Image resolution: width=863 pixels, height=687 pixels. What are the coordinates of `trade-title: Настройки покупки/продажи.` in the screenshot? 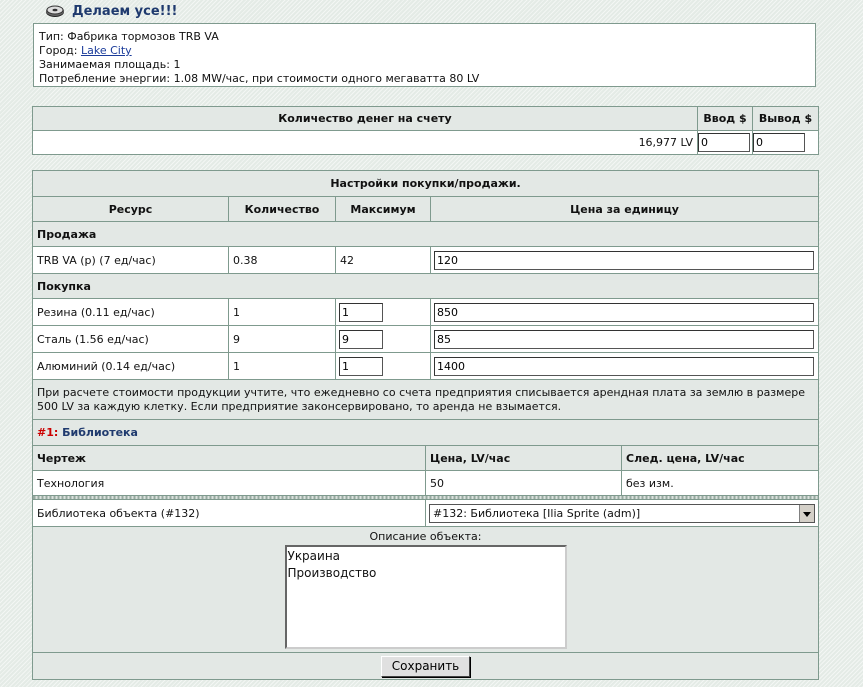 It's located at (425, 183).